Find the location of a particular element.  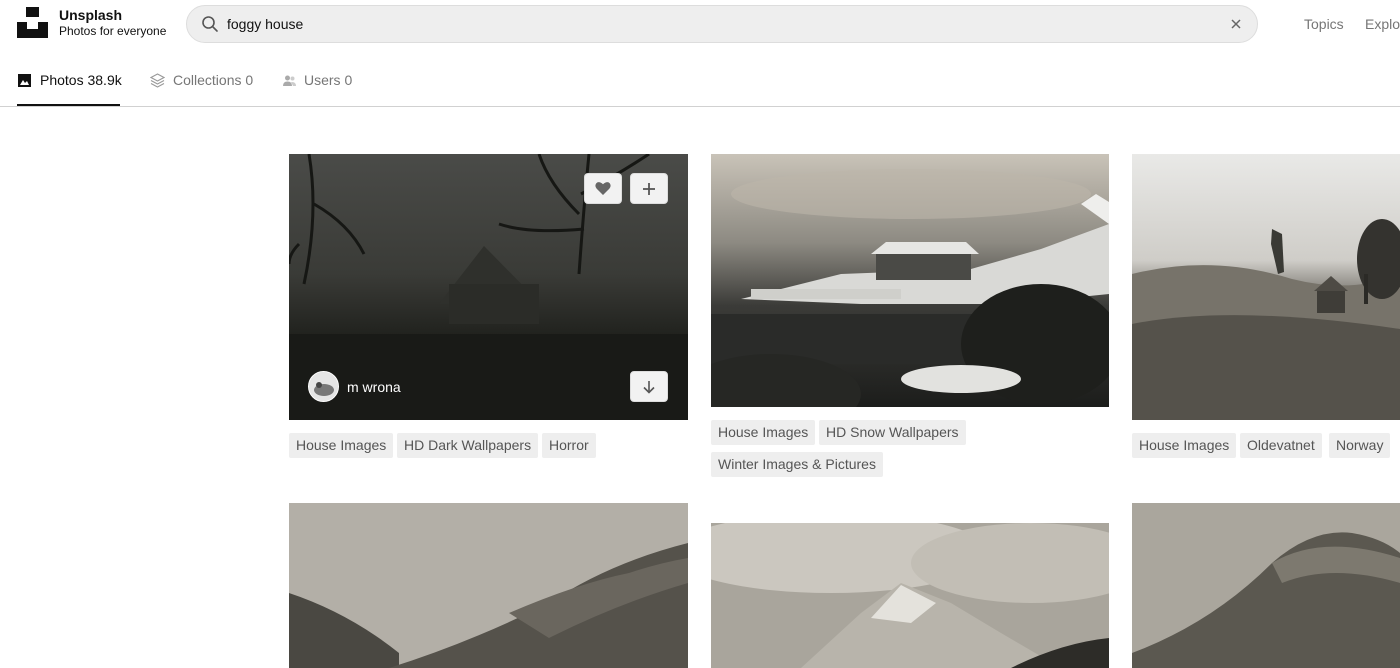

nav-link-explore: Explor is located at coordinates (1382, 24).